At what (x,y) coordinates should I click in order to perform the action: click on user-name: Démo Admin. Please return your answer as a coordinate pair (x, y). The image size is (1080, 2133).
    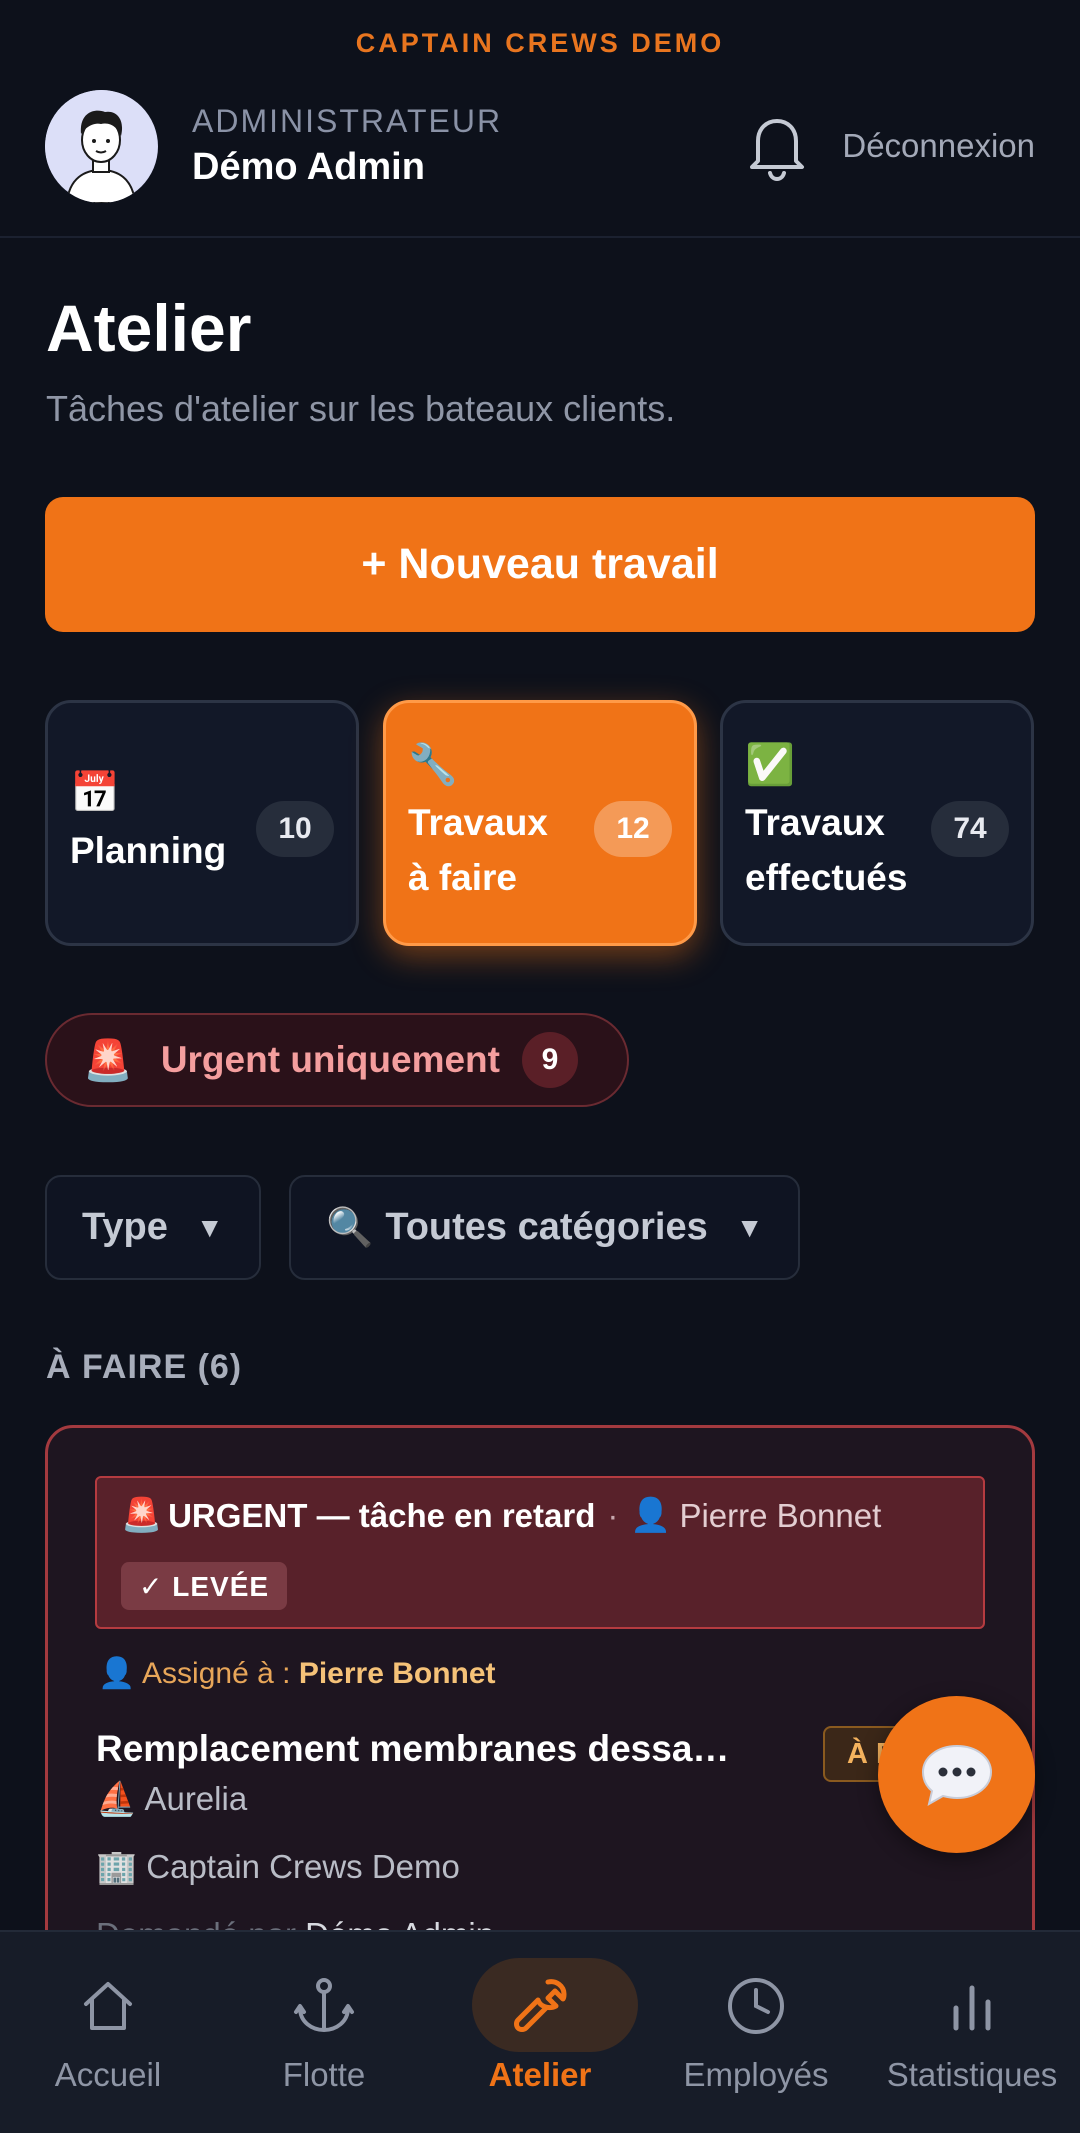
    Looking at the image, I should click on (308, 167).